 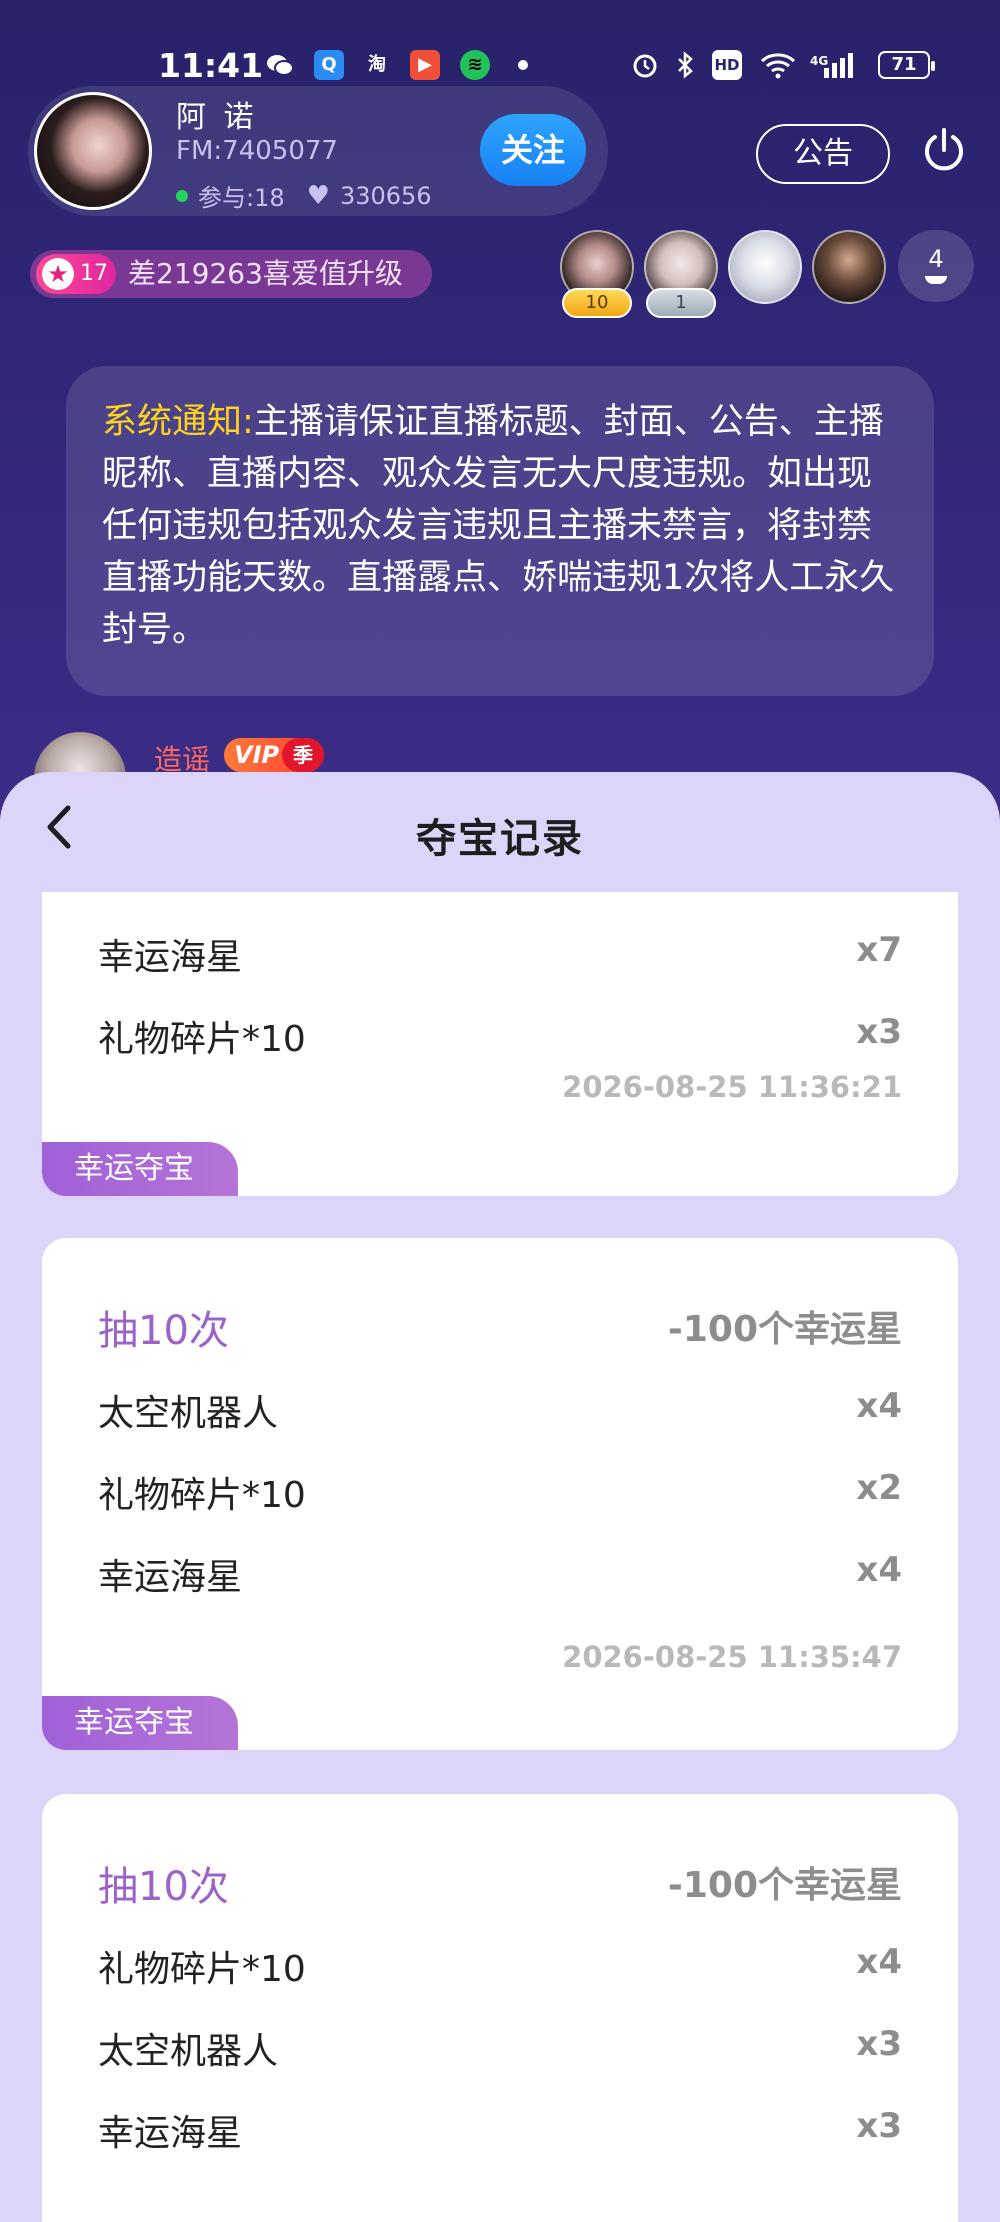 I want to click on wechat-icon, so click(x=280, y=65).